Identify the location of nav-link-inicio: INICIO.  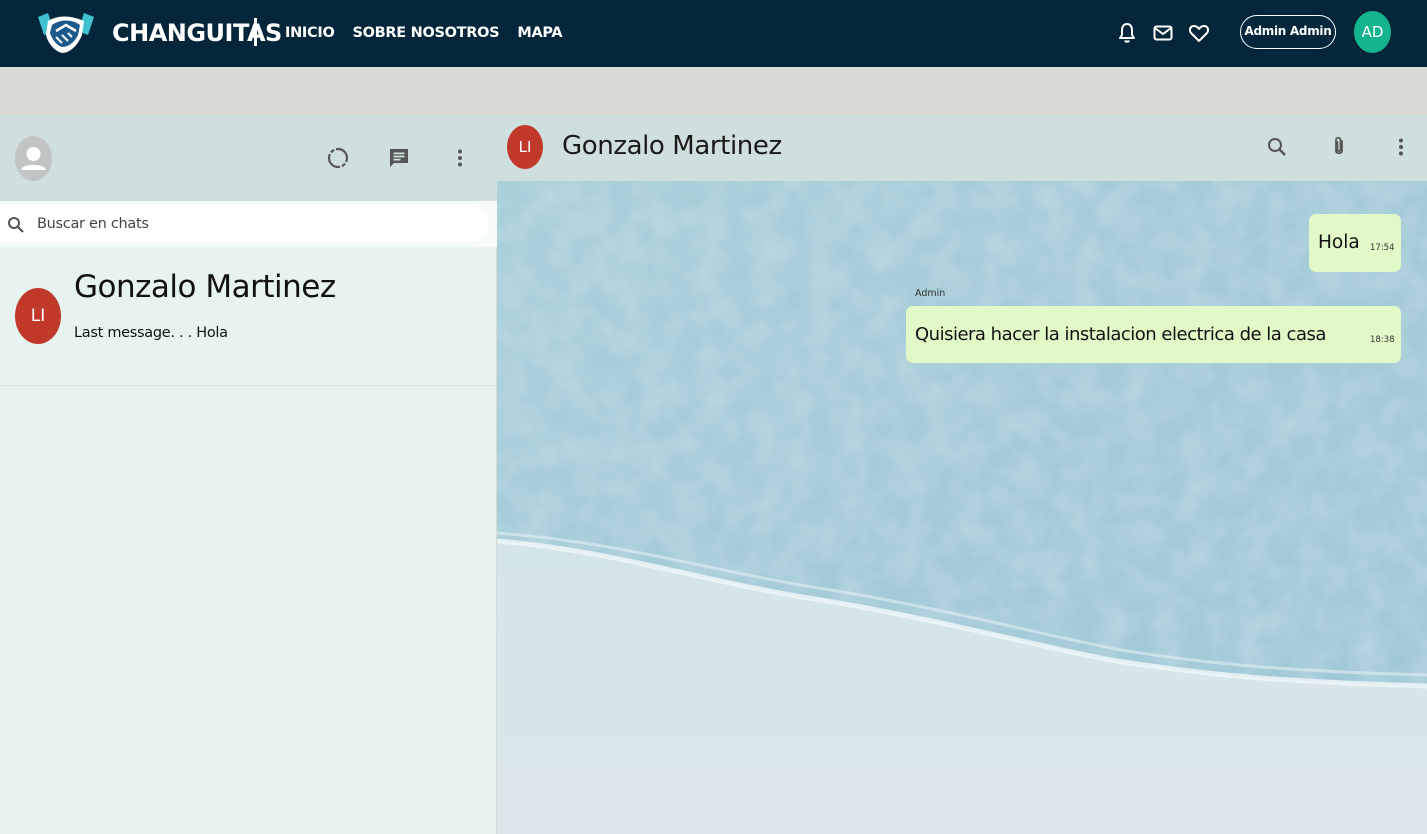
(310, 33).